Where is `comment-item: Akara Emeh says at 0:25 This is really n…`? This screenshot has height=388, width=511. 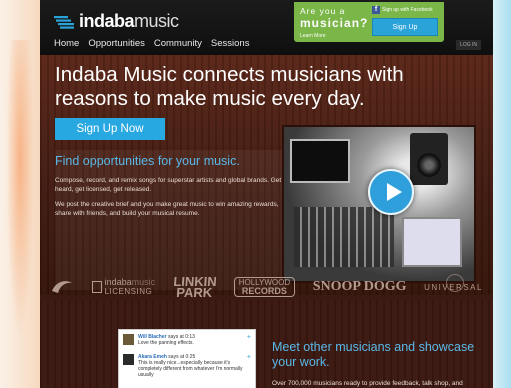
comment-item: Akara Emeh says at 0:25 This is really n… is located at coordinates (187, 366).